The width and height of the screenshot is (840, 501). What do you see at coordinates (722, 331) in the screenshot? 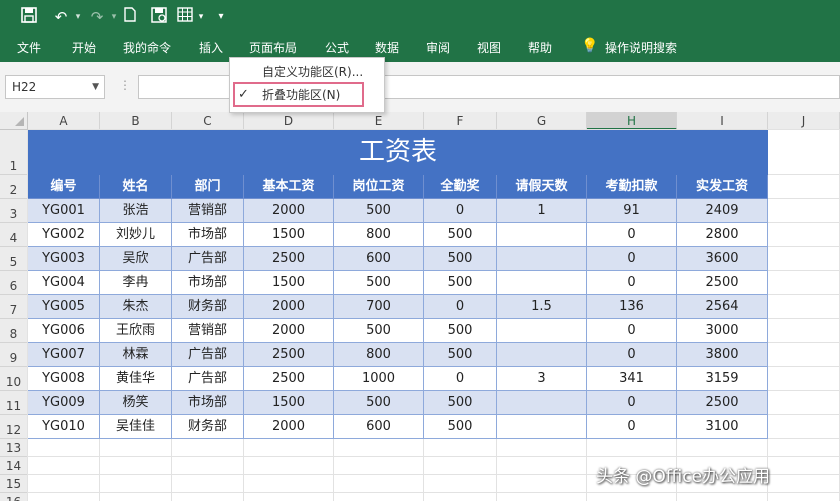
I see `data-cell: 3000` at bounding box center [722, 331].